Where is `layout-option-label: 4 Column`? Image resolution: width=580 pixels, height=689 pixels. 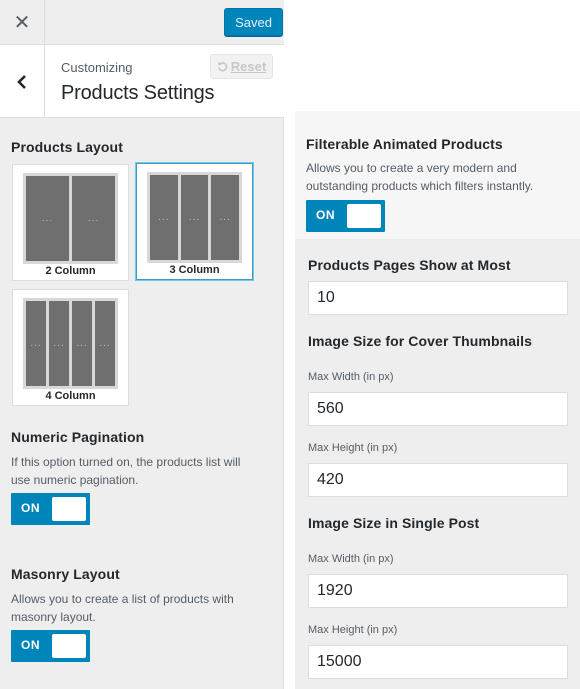
layout-option-label: 4 Column is located at coordinates (70, 396).